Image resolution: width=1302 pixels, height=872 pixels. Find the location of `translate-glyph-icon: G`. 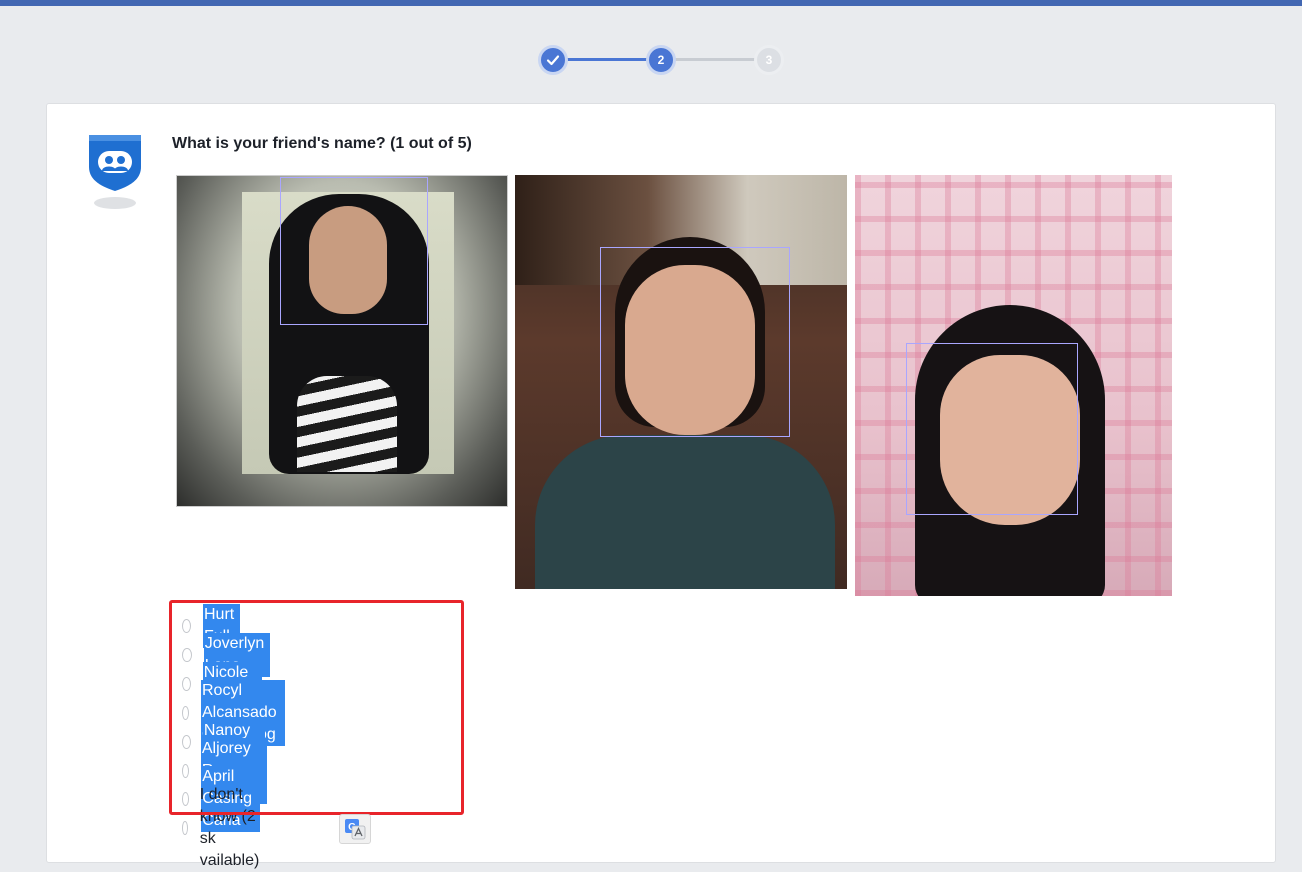

translate-glyph-icon: G is located at coordinates (355, 829).